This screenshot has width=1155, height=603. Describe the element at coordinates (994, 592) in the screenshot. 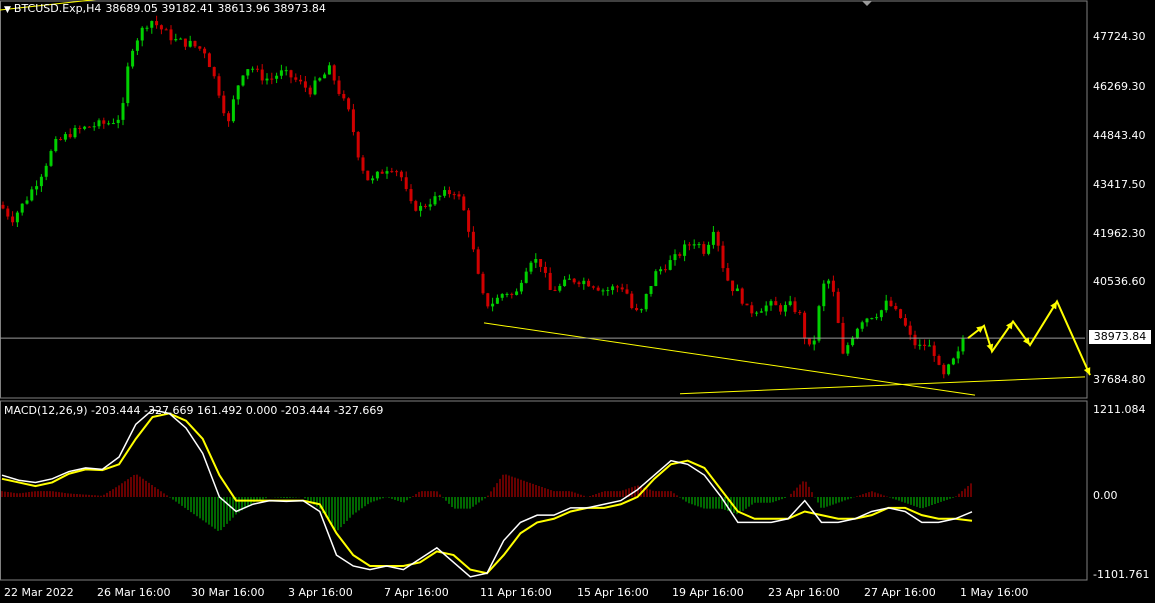

I see `time-label: 1 May 16:00` at that location.